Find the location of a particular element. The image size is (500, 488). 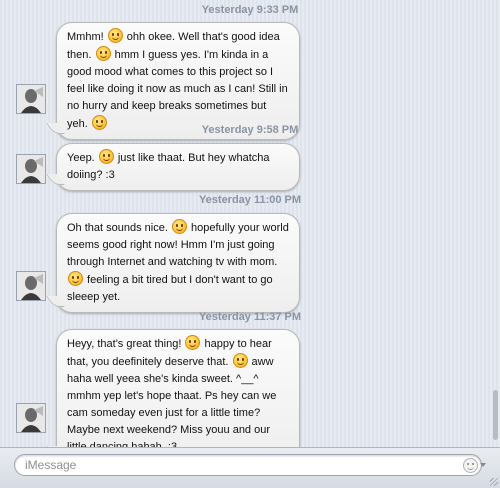

message-text: Oh that sounds nice. is located at coordinates (119, 228).